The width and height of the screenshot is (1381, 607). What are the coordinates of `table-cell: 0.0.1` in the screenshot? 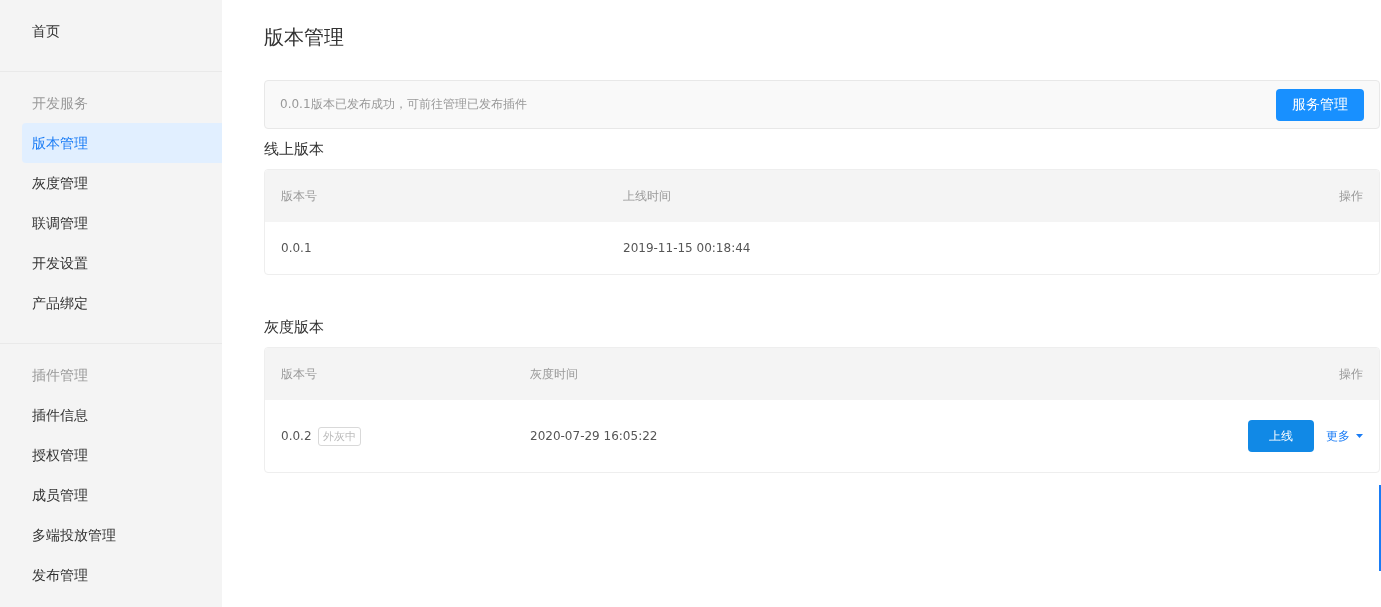 It's located at (296, 248).